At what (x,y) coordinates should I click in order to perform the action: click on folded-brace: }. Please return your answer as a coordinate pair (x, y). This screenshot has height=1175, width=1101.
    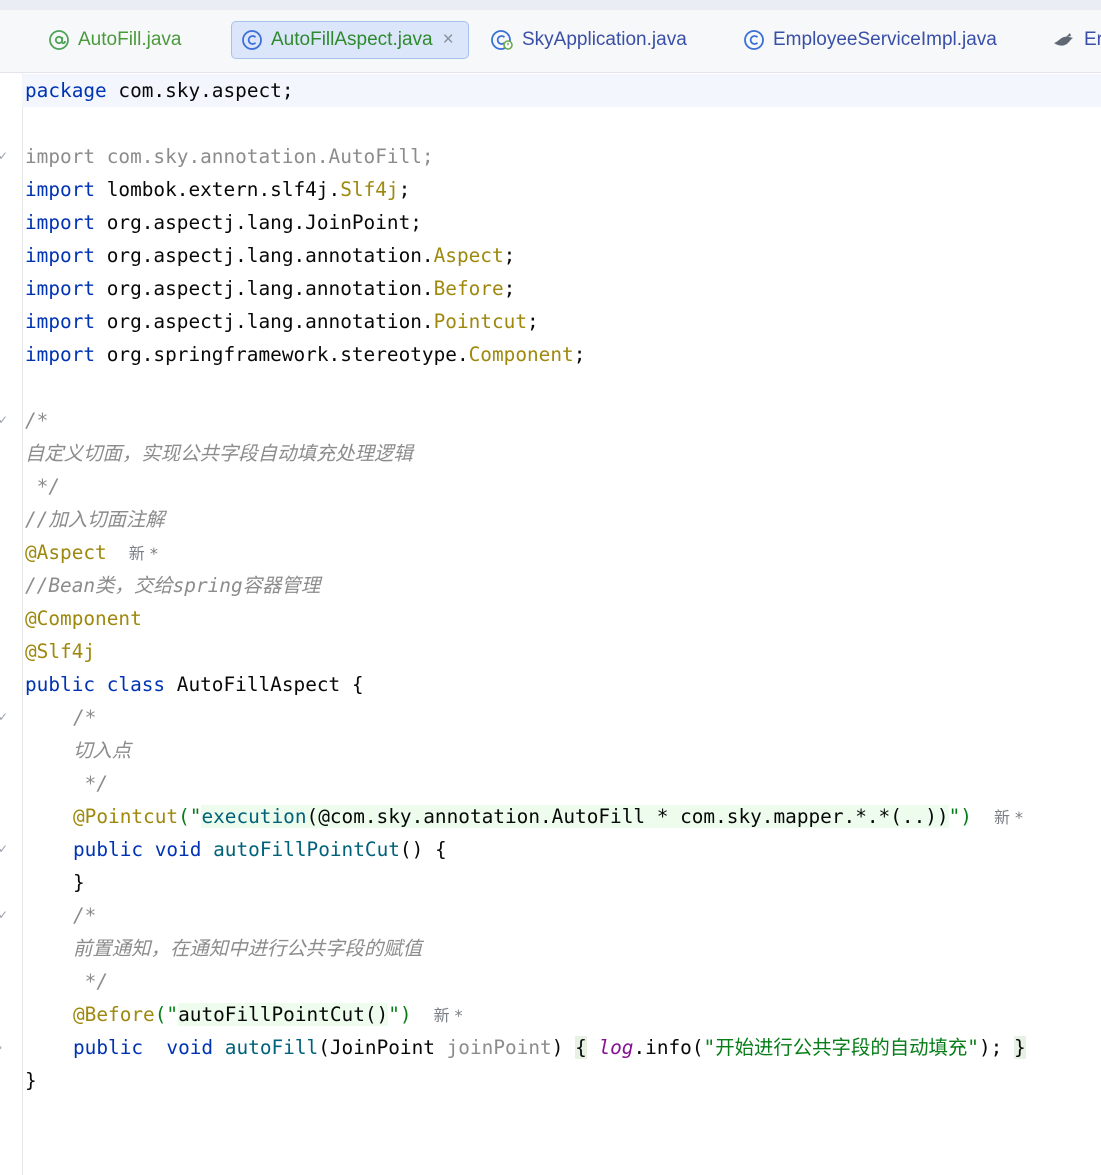
    Looking at the image, I should click on (1020, 1047).